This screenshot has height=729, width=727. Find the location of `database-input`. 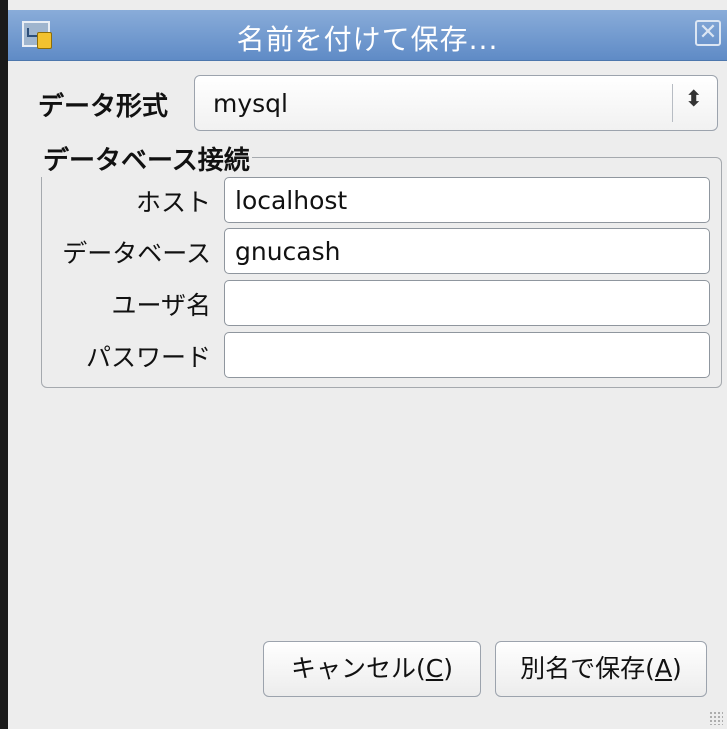

database-input is located at coordinates (467, 251).